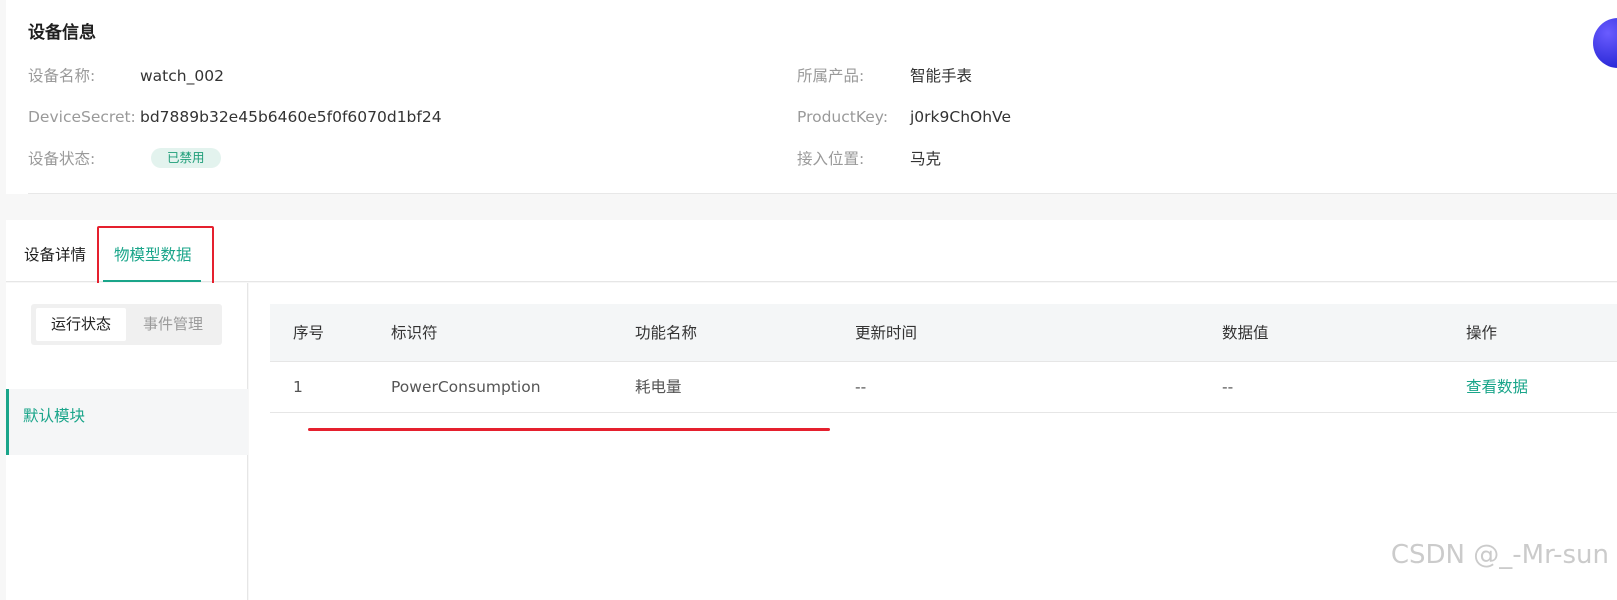  I want to click on table-header: 序号 标识符 功能名称 更新时间 数据值 操作, so click(943, 333).